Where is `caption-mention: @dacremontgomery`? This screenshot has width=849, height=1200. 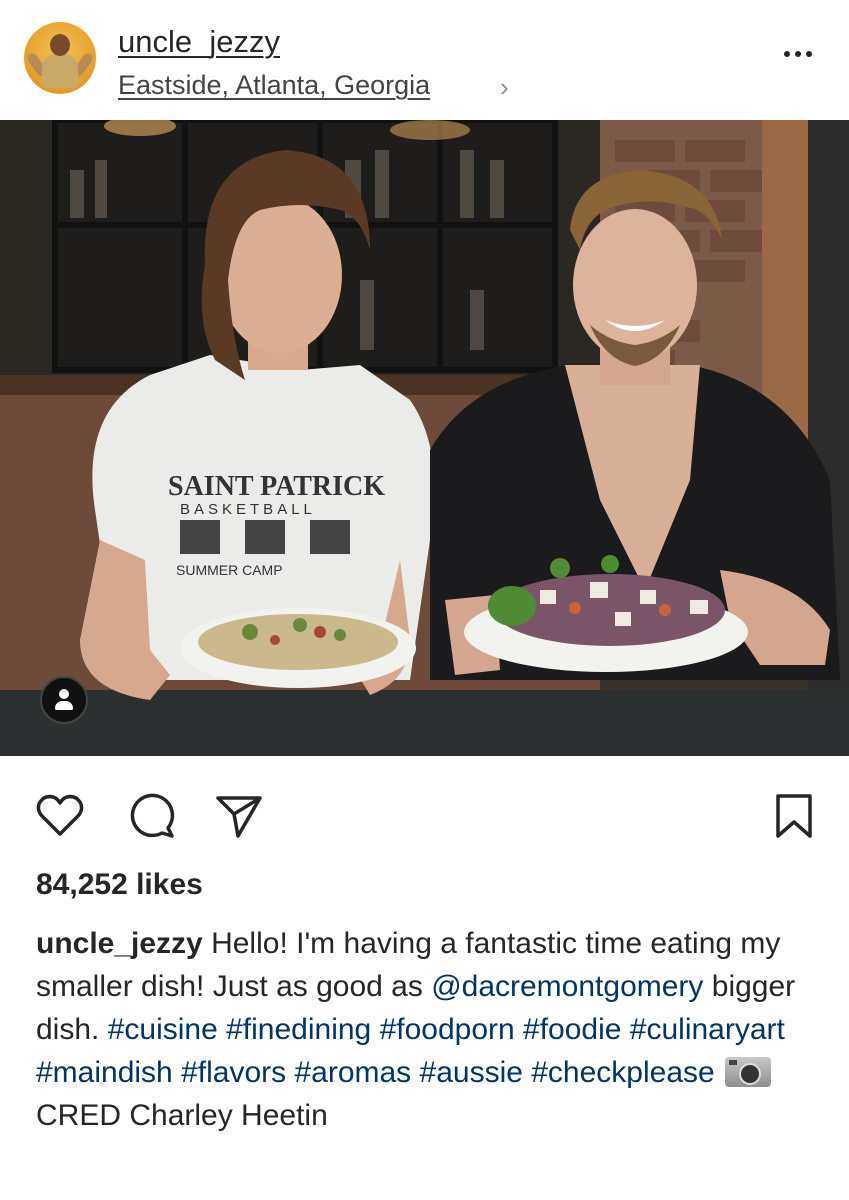
caption-mention: @dacremontgomery is located at coordinates (567, 986).